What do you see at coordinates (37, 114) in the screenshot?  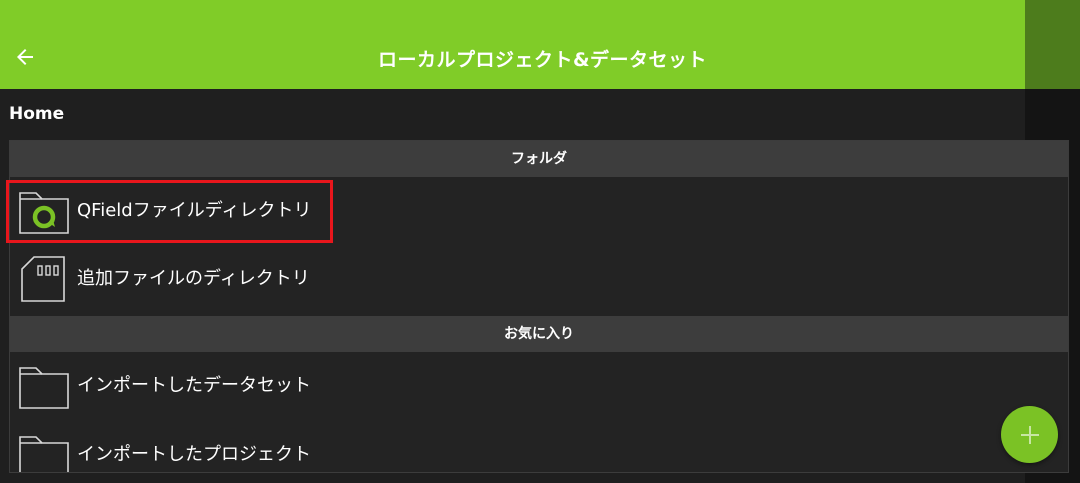 I see `breadcrumb: Home` at bounding box center [37, 114].